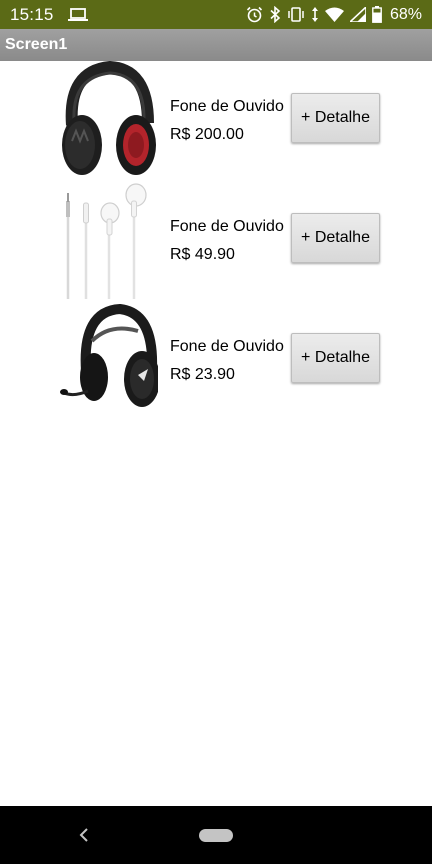  I want to click on title-bar: Screen1, so click(216, 45).